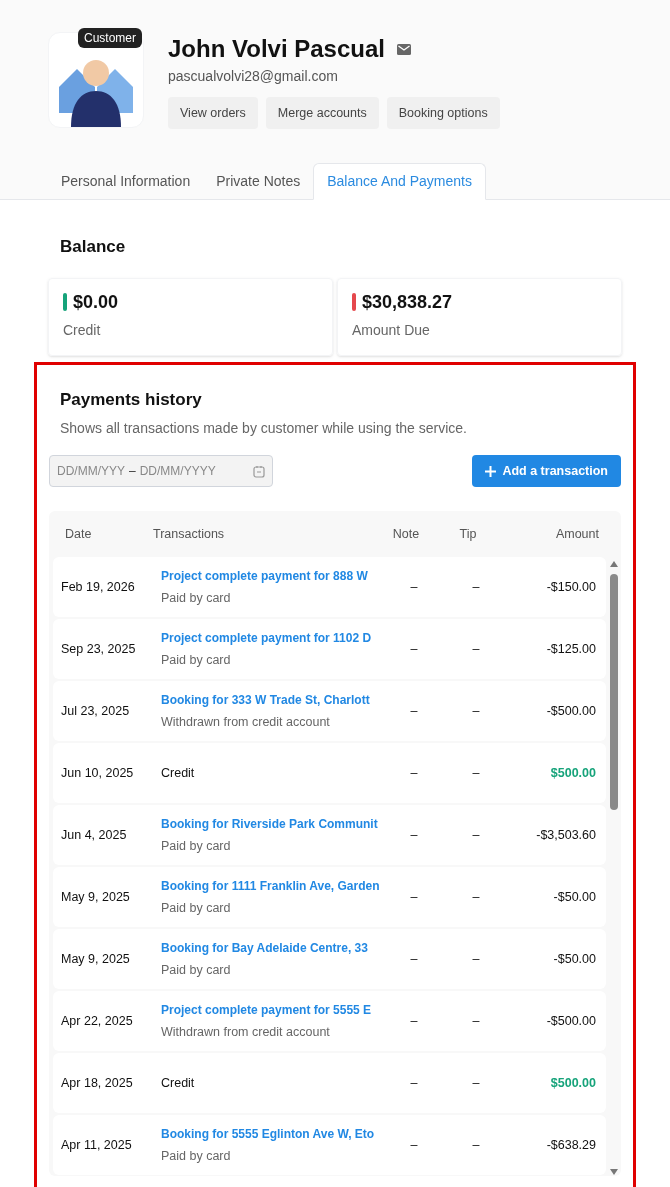 The width and height of the screenshot is (670, 1187). What do you see at coordinates (391, 330) in the screenshot?
I see `balance-label: Amount Due` at bounding box center [391, 330].